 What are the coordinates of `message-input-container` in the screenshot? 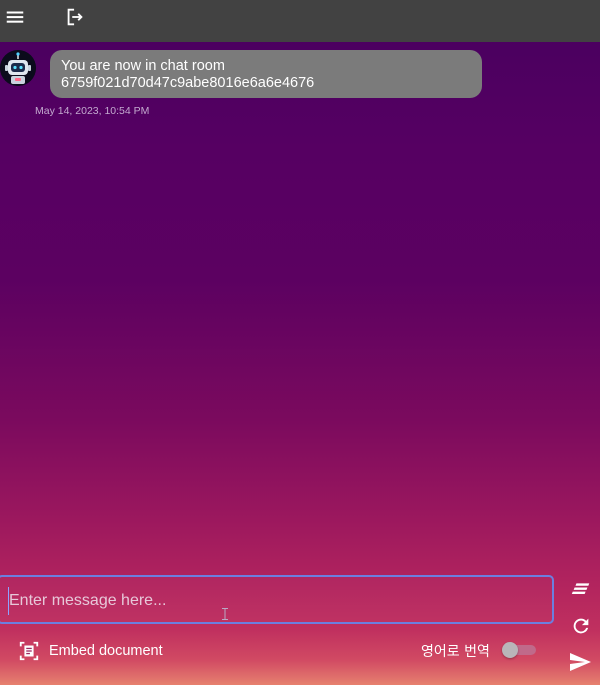 It's located at (277, 599).